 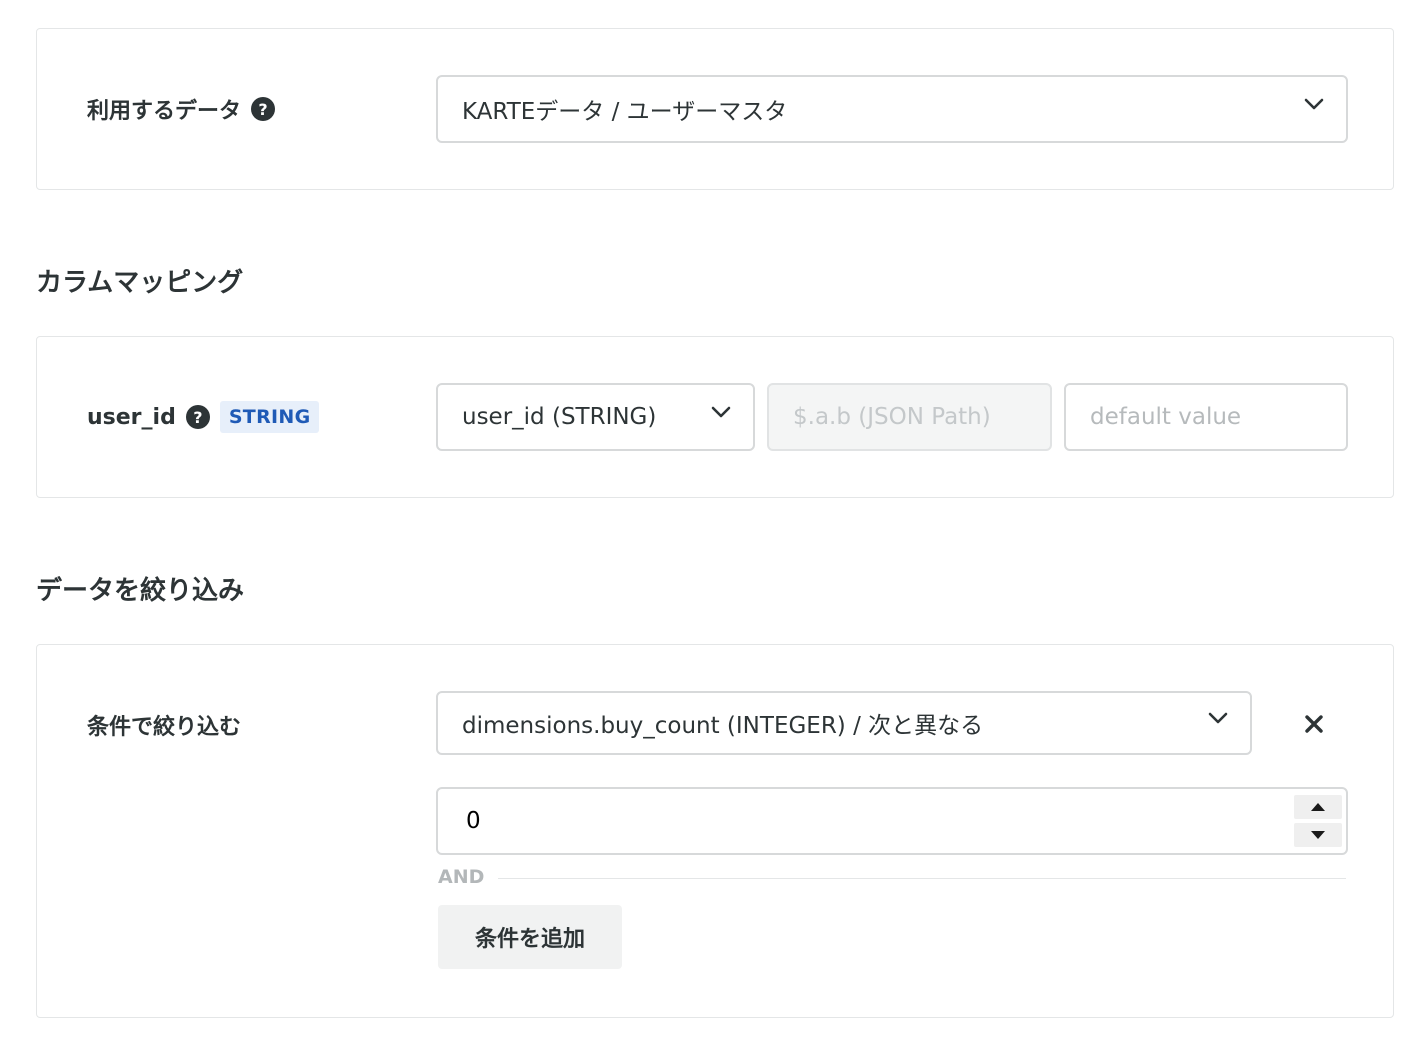 I want to click on data-source-select: KARTEデータ / ユーザーマスタ, so click(x=892, y=109).